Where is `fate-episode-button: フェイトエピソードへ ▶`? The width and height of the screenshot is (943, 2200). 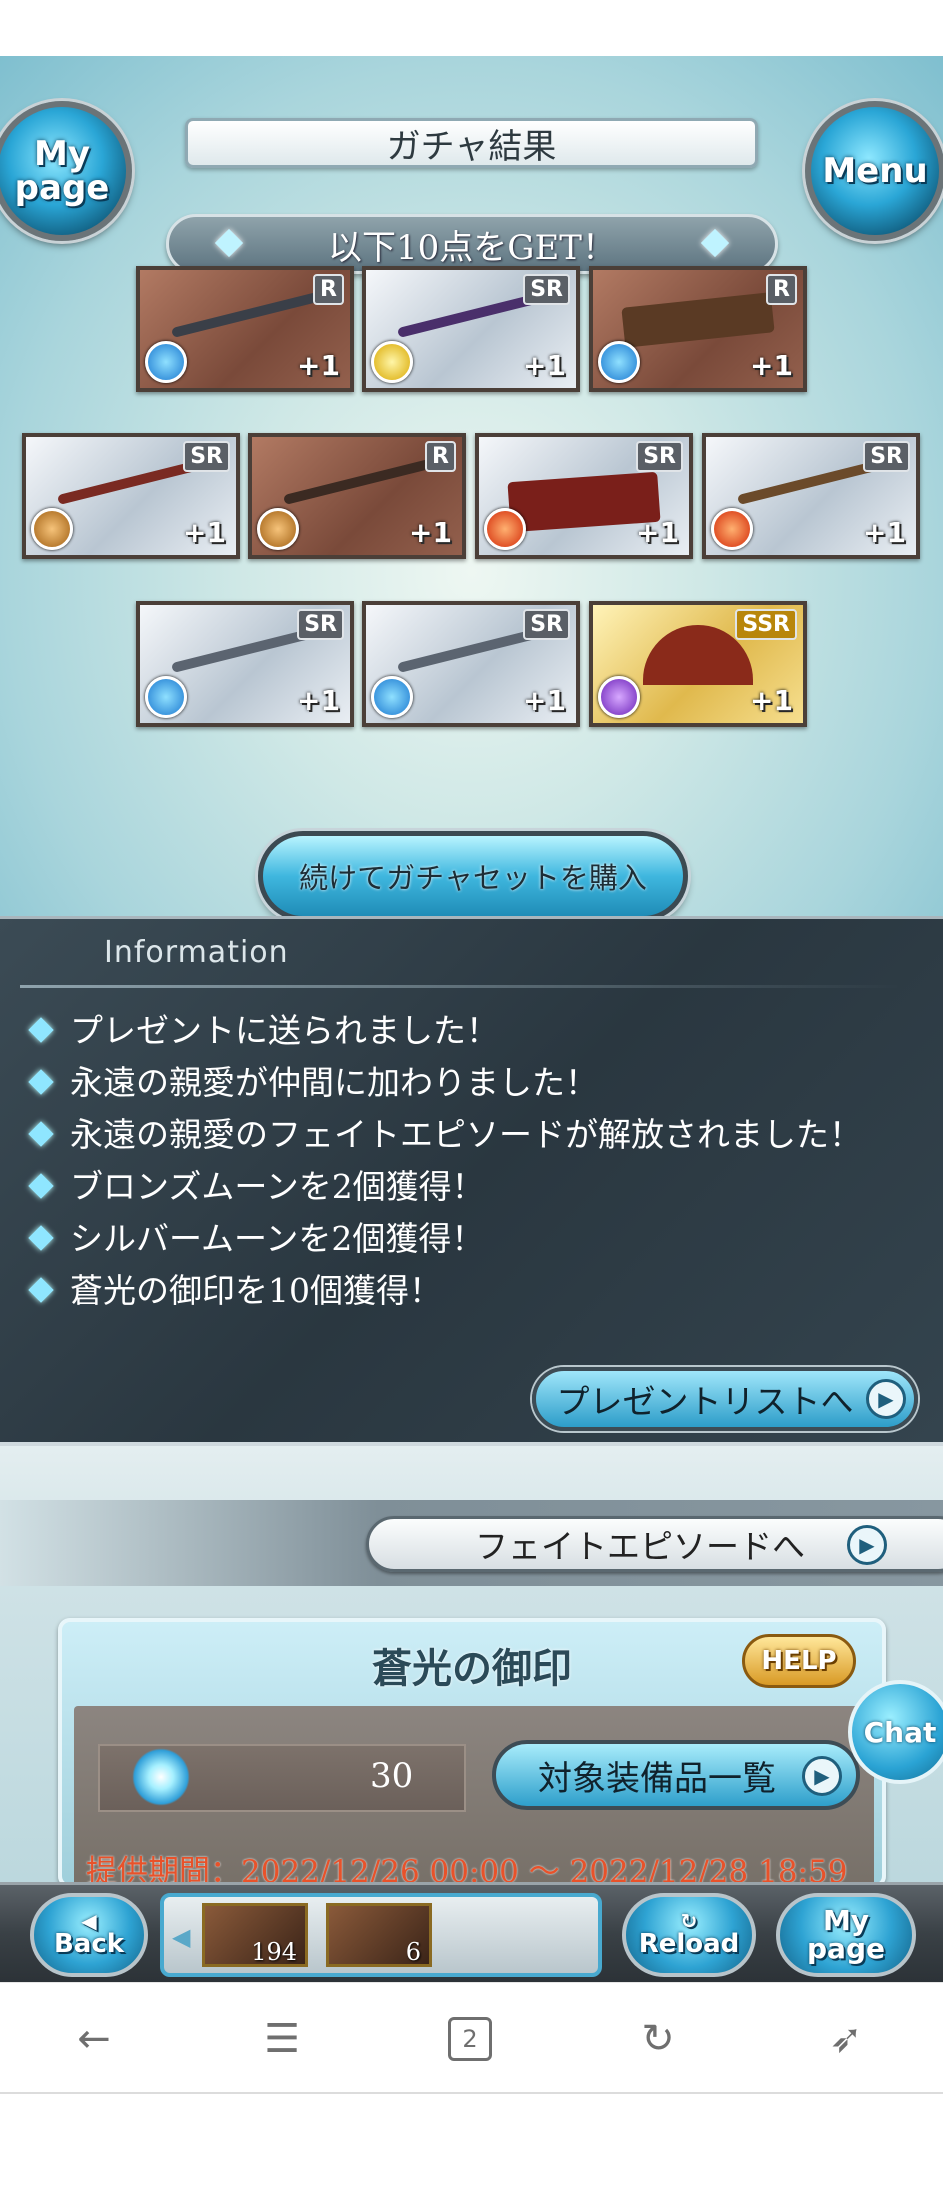 fate-episode-button: フェイトエピソードへ ▶ is located at coordinates (654, 1544).